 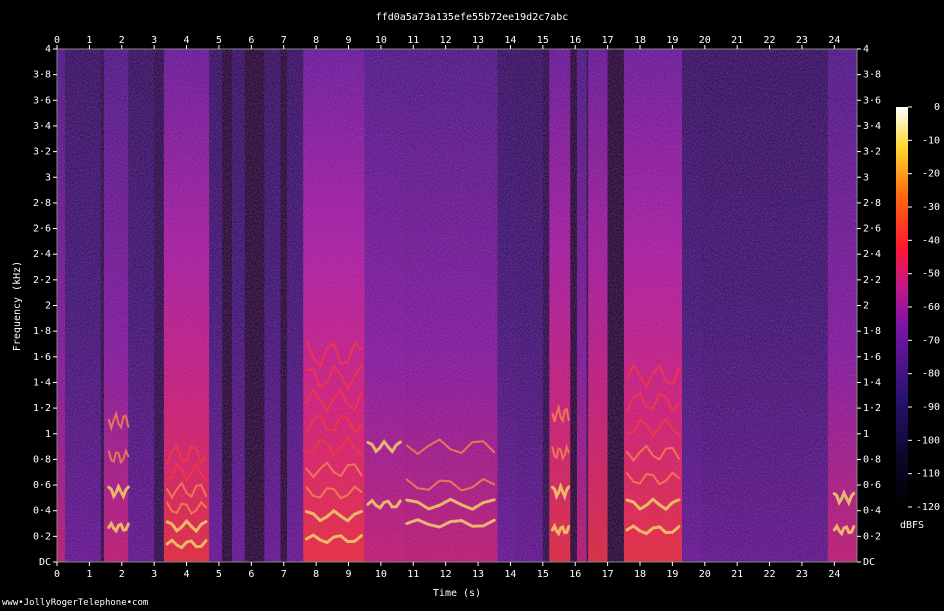 What do you see at coordinates (75, 603) in the screenshot?
I see `watermark: www•JollyRogerTelephone•com` at bounding box center [75, 603].